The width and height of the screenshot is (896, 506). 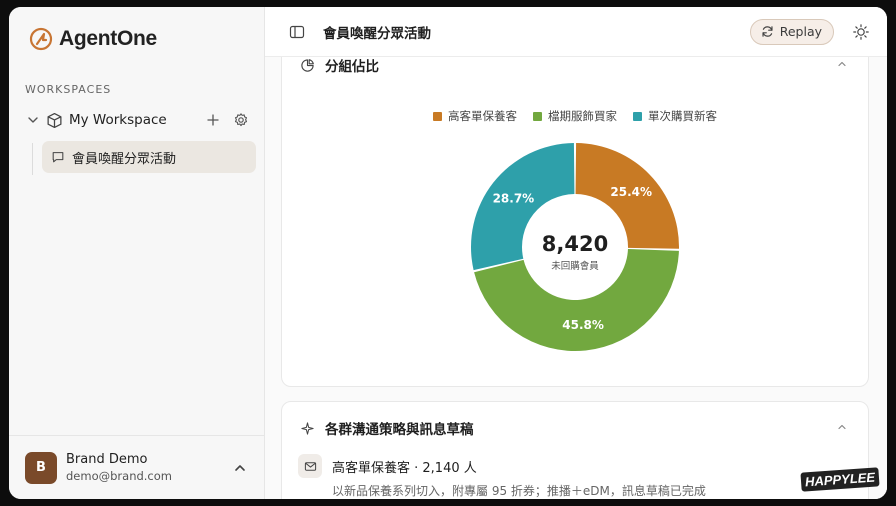 I want to click on legend-item: 高客單保養客, so click(x=475, y=116).